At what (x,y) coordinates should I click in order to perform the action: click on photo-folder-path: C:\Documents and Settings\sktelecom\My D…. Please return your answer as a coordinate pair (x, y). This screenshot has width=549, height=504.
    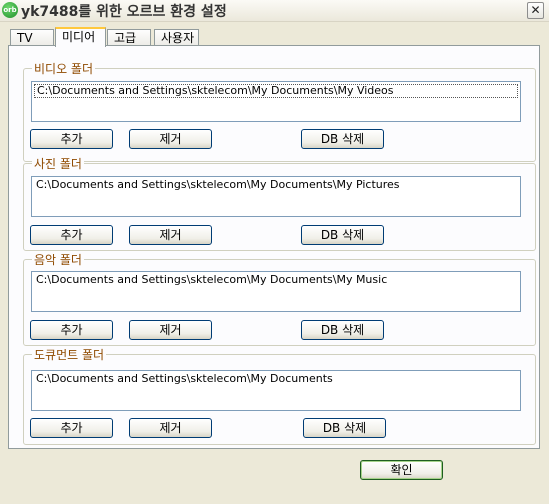
    Looking at the image, I should click on (276, 185).